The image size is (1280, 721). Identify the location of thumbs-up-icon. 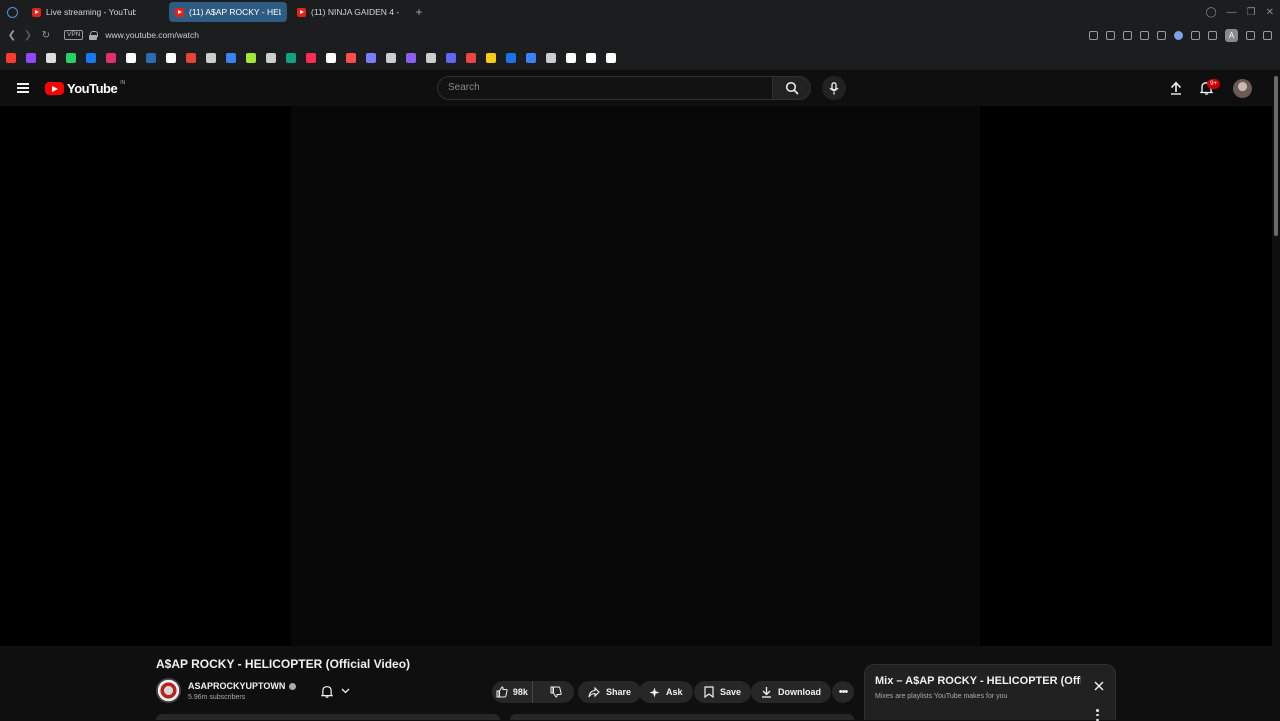
(502, 692).